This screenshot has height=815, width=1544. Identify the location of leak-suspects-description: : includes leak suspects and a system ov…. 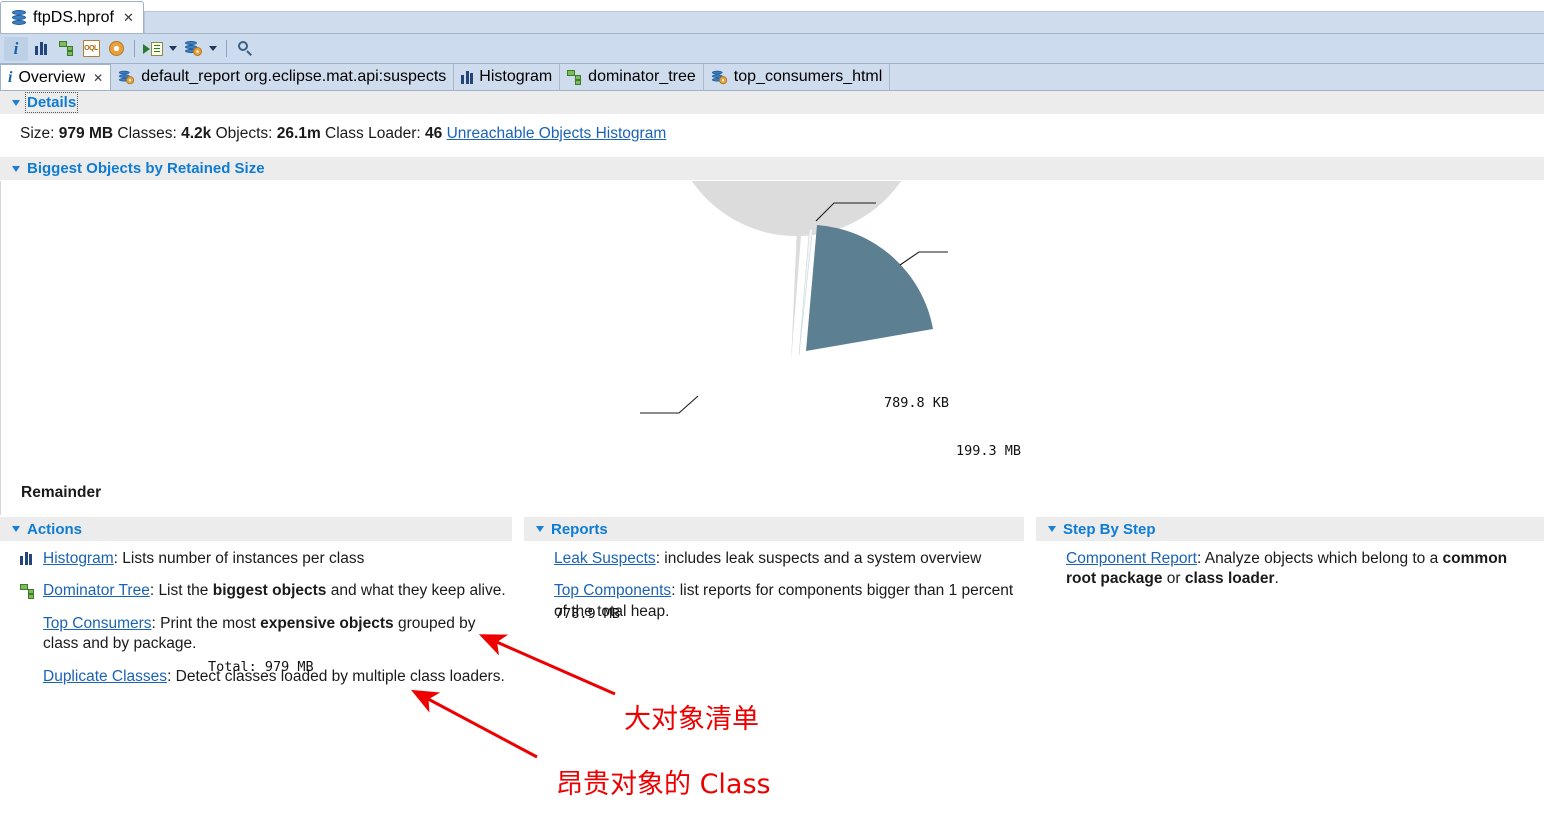
(818, 558).